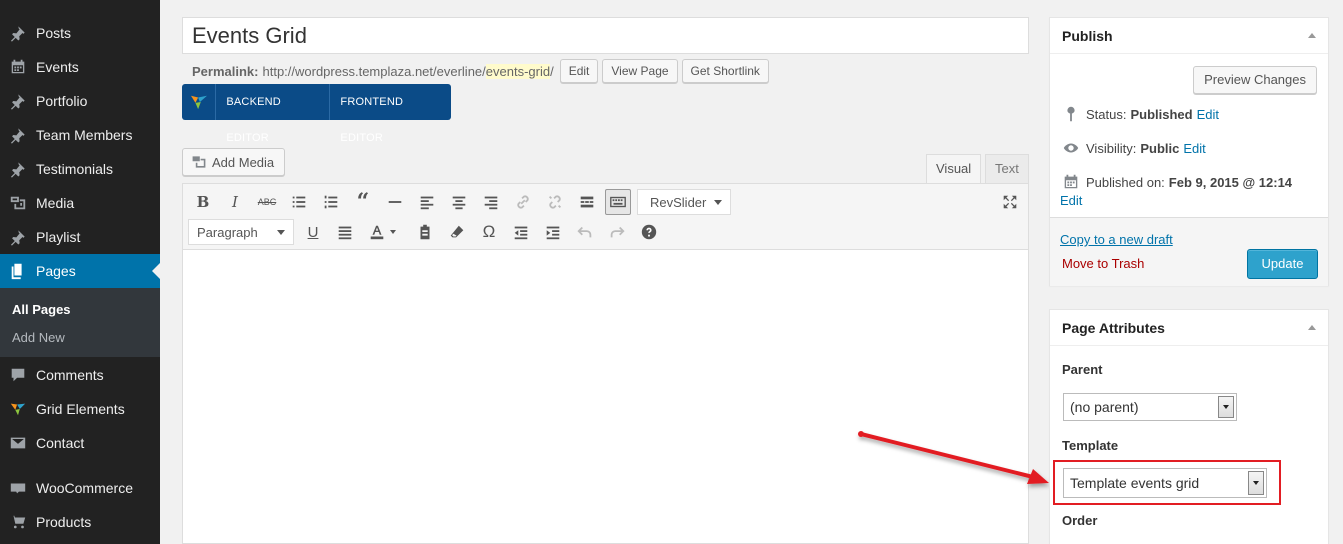 This screenshot has width=1343, height=544. What do you see at coordinates (267, 202) in the screenshot?
I see `strikethrough-icon: ABC` at bounding box center [267, 202].